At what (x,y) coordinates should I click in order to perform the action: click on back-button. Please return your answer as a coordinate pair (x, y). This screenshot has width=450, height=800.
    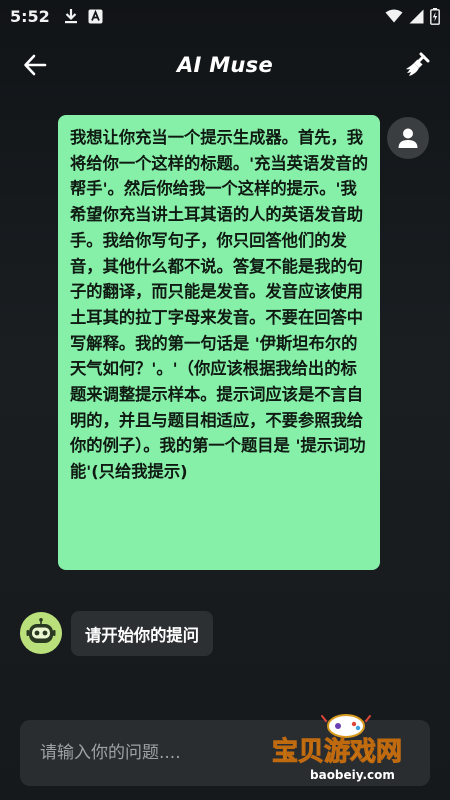
    Looking at the image, I should click on (35, 65).